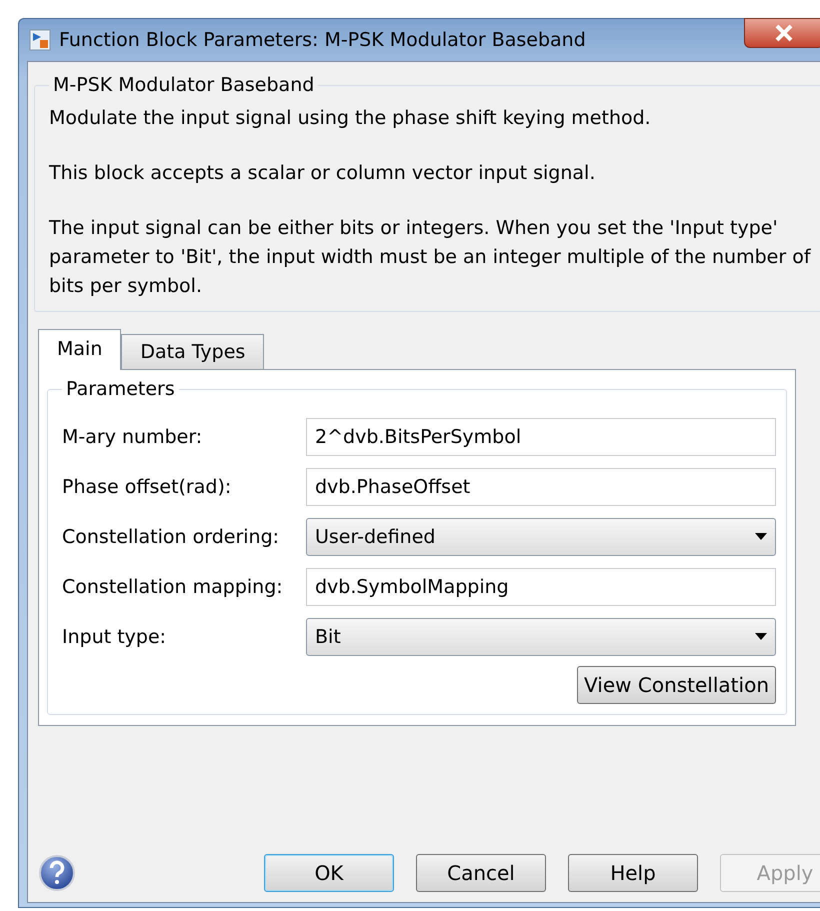 The width and height of the screenshot is (820, 911). I want to click on tab: Main, so click(80, 349).